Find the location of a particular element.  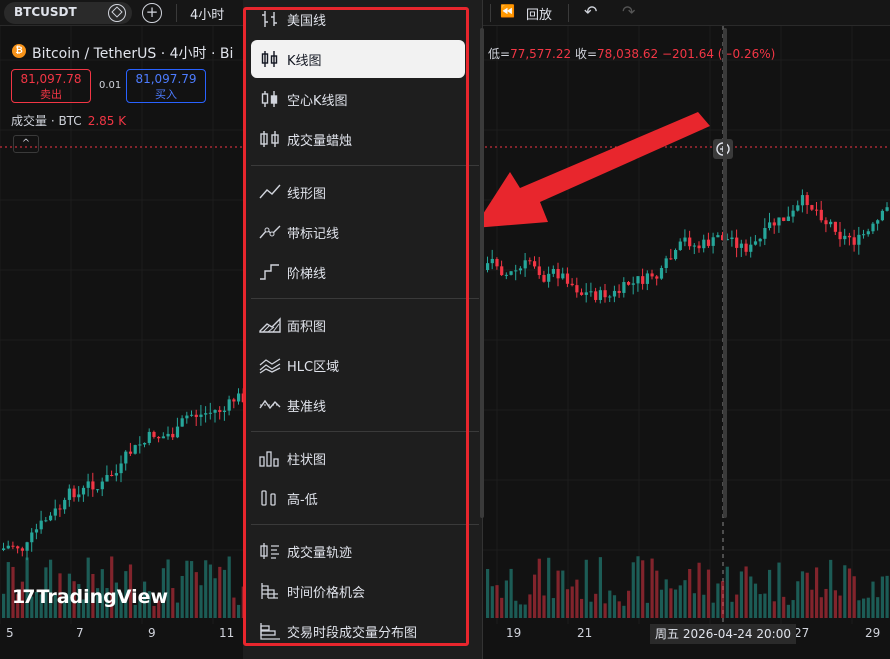

undo-icon: ↶ is located at coordinates (590, 11).